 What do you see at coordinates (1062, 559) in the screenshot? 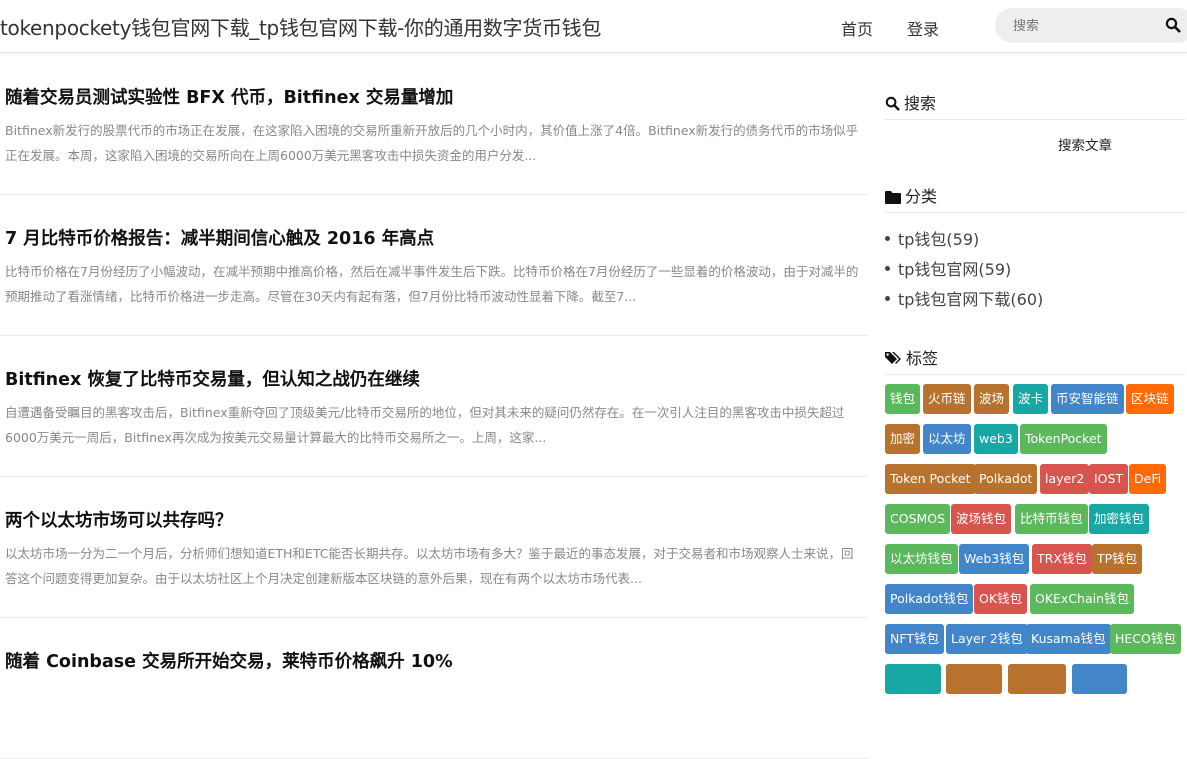
I see `tag-link: TRX钱包` at bounding box center [1062, 559].